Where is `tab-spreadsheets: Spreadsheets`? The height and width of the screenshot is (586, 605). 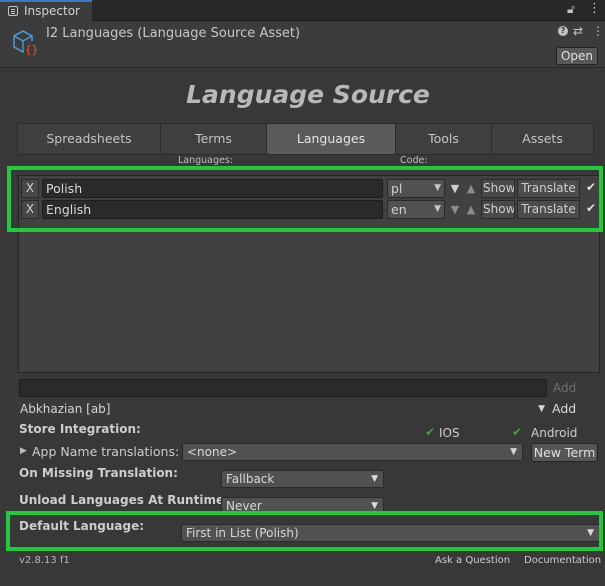 tab-spreadsheets: Spreadsheets is located at coordinates (88, 139).